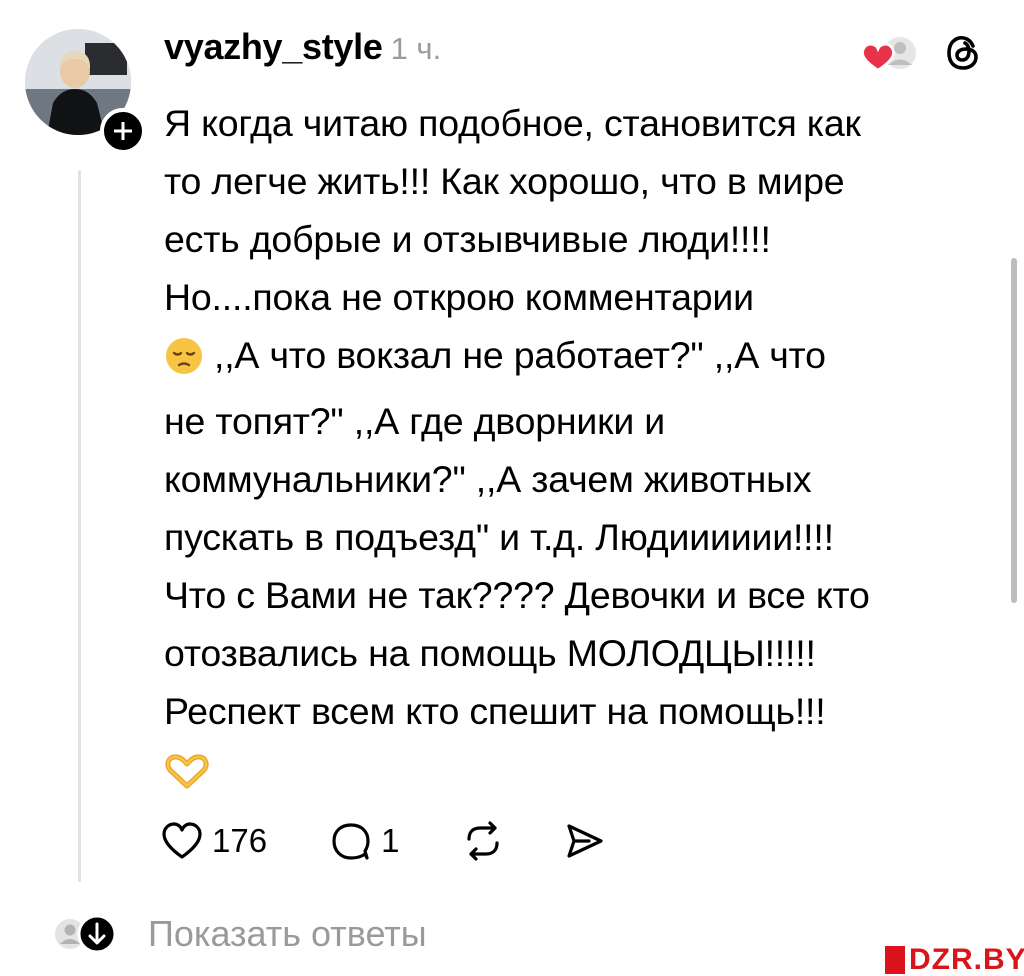  Describe the element at coordinates (182, 840) in the screenshot. I see `heart-outline-icon` at that location.